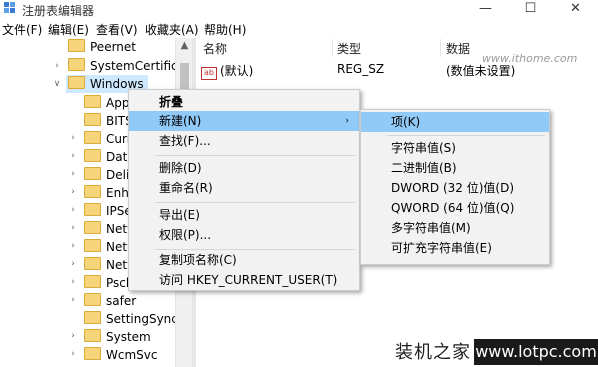 This screenshot has width=598, height=367. Describe the element at coordinates (536, 352) in the screenshot. I see `watermark-url: www.lotpc.com` at that location.